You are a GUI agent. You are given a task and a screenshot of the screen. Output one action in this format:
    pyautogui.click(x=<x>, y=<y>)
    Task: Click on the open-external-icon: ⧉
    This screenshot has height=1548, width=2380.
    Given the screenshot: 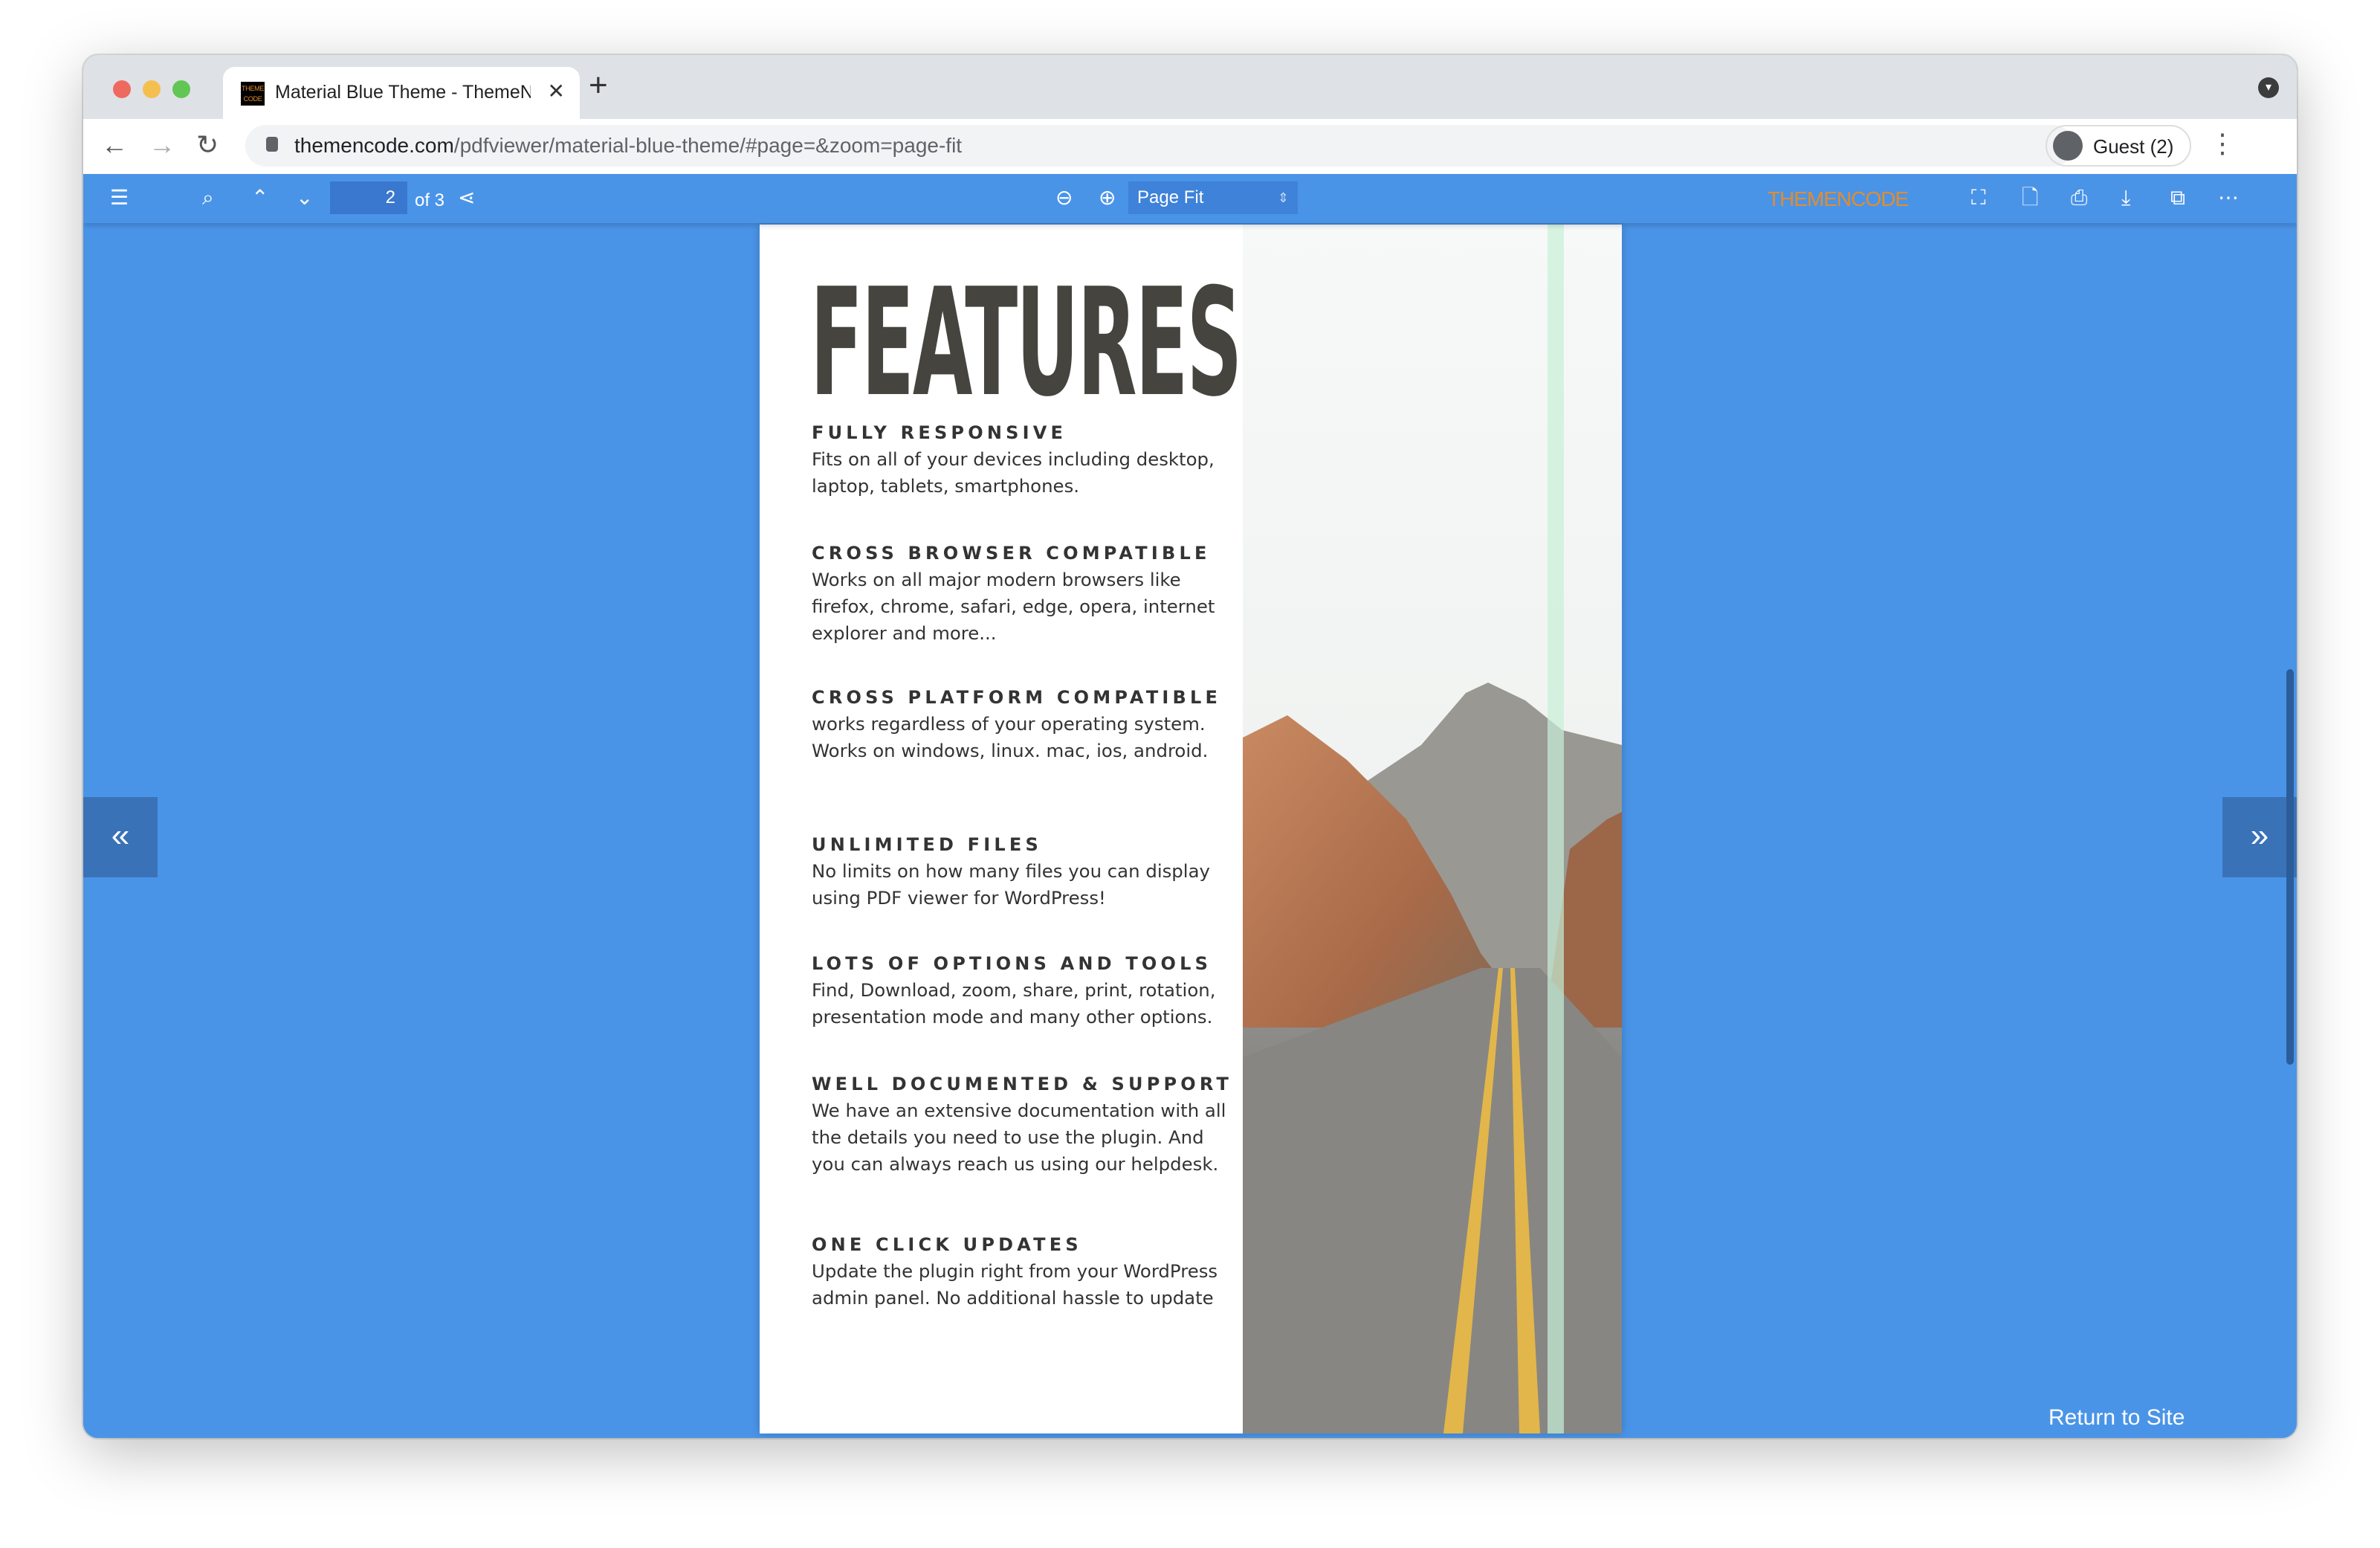 What is the action you would take?
    pyautogui.click(x=2177, y=197)
    